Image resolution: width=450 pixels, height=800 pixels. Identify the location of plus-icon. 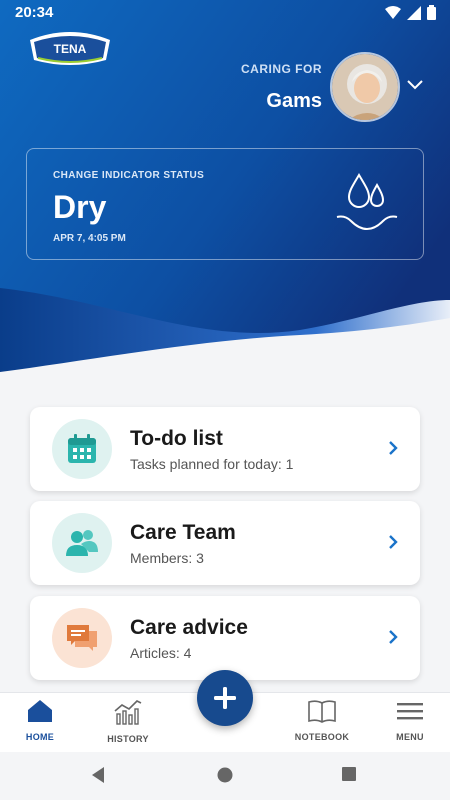
(225, 698).